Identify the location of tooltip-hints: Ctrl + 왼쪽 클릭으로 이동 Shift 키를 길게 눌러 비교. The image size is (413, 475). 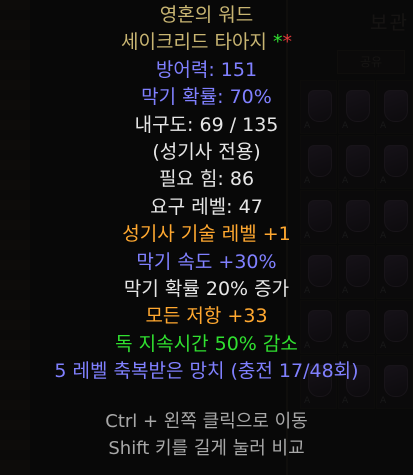
(206, 437).